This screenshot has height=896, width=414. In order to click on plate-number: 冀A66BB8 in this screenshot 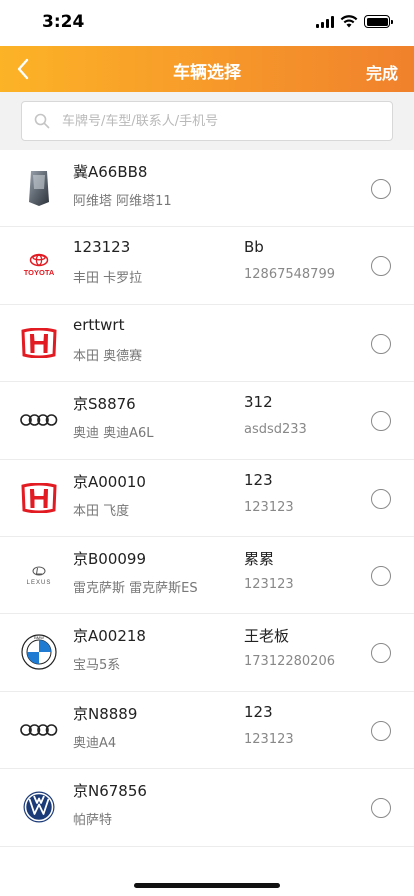, I will do `click(110, 172)`.